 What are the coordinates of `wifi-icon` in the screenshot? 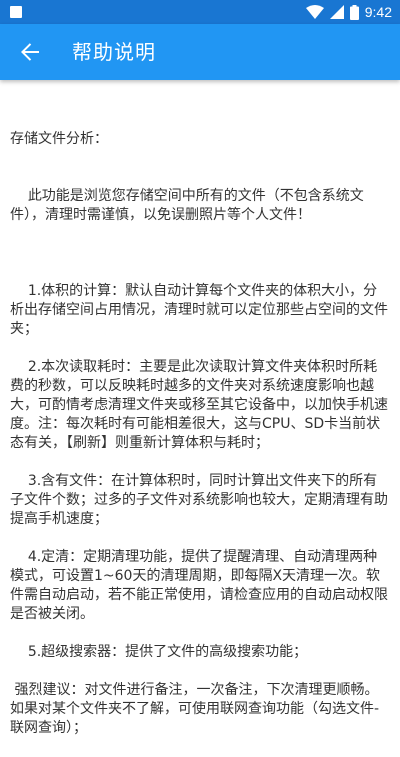 It's located at (314, 12).